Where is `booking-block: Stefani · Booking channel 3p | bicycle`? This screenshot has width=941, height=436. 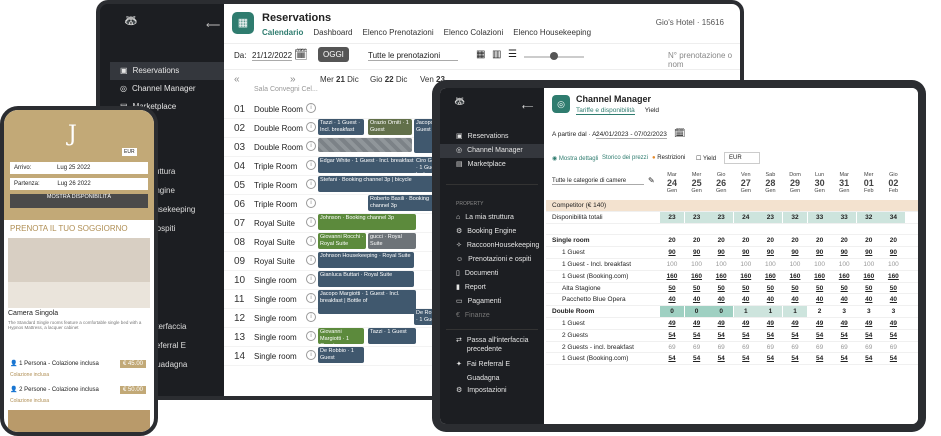
booking-block: Stefani · Booking channel 3p | bicycle is located at coordinates (381, 184).